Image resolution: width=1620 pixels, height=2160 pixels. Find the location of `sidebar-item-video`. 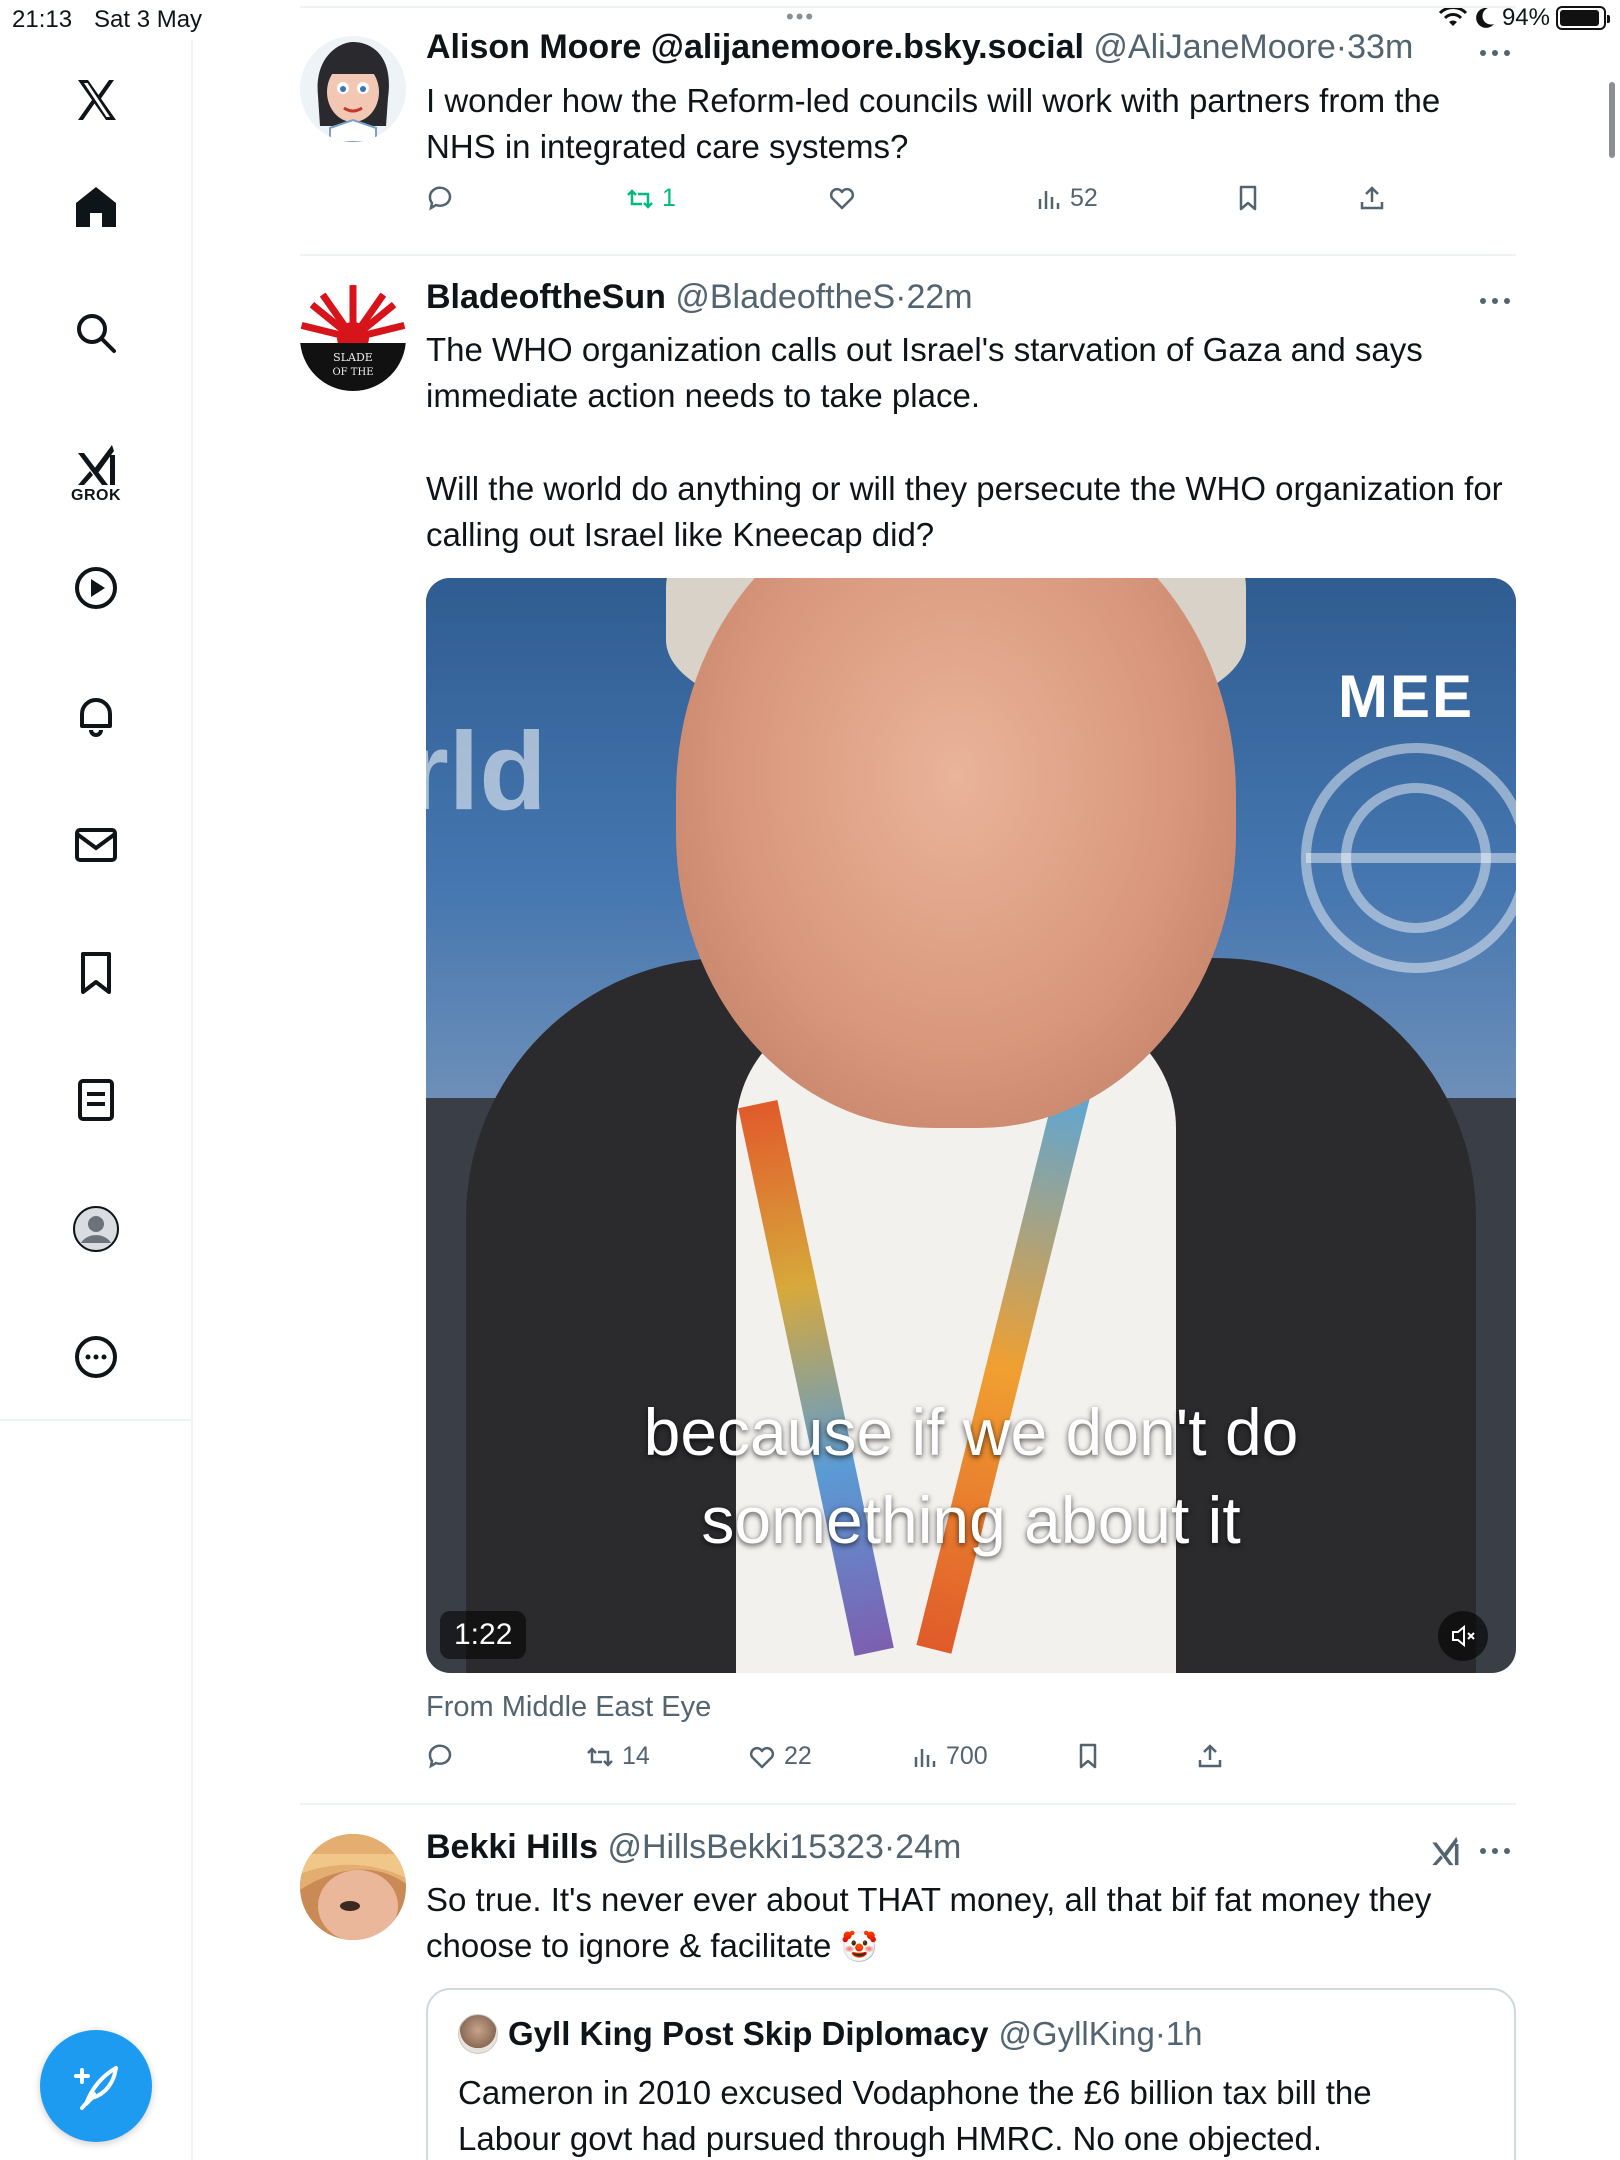

sidebar-item-video is located at coordinates (96, 588).